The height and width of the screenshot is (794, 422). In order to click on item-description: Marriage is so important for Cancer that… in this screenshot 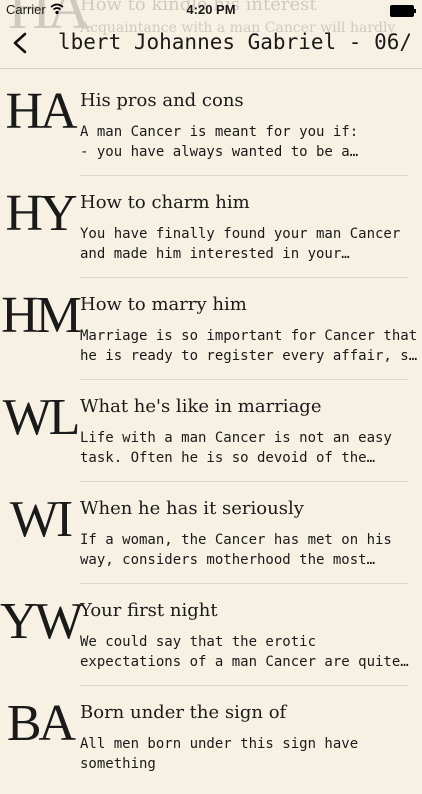, I will do `click(249, 346)`.